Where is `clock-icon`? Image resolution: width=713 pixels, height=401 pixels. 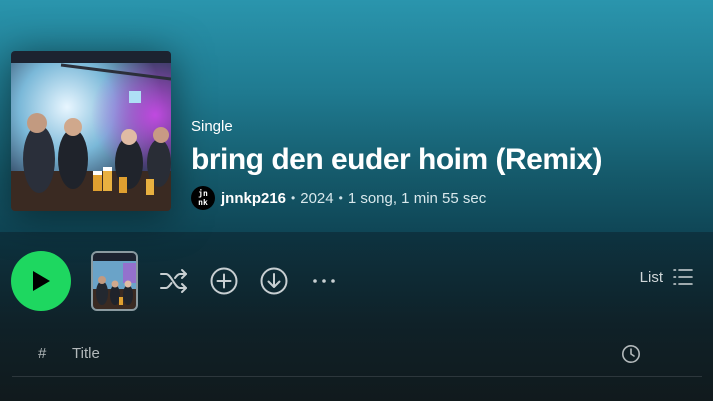 clock-icon is located at coordinates (631, 354).